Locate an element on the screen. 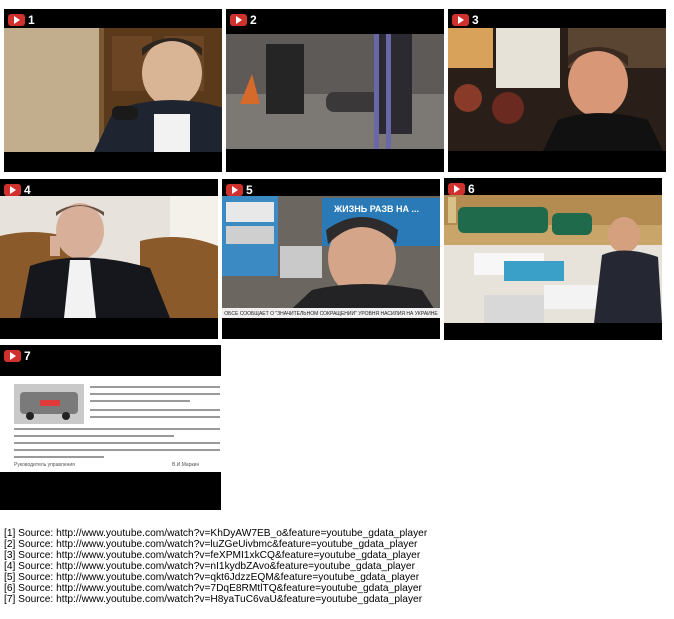  video-thumbnail-2: 2 is located at coordinates (335, 90).